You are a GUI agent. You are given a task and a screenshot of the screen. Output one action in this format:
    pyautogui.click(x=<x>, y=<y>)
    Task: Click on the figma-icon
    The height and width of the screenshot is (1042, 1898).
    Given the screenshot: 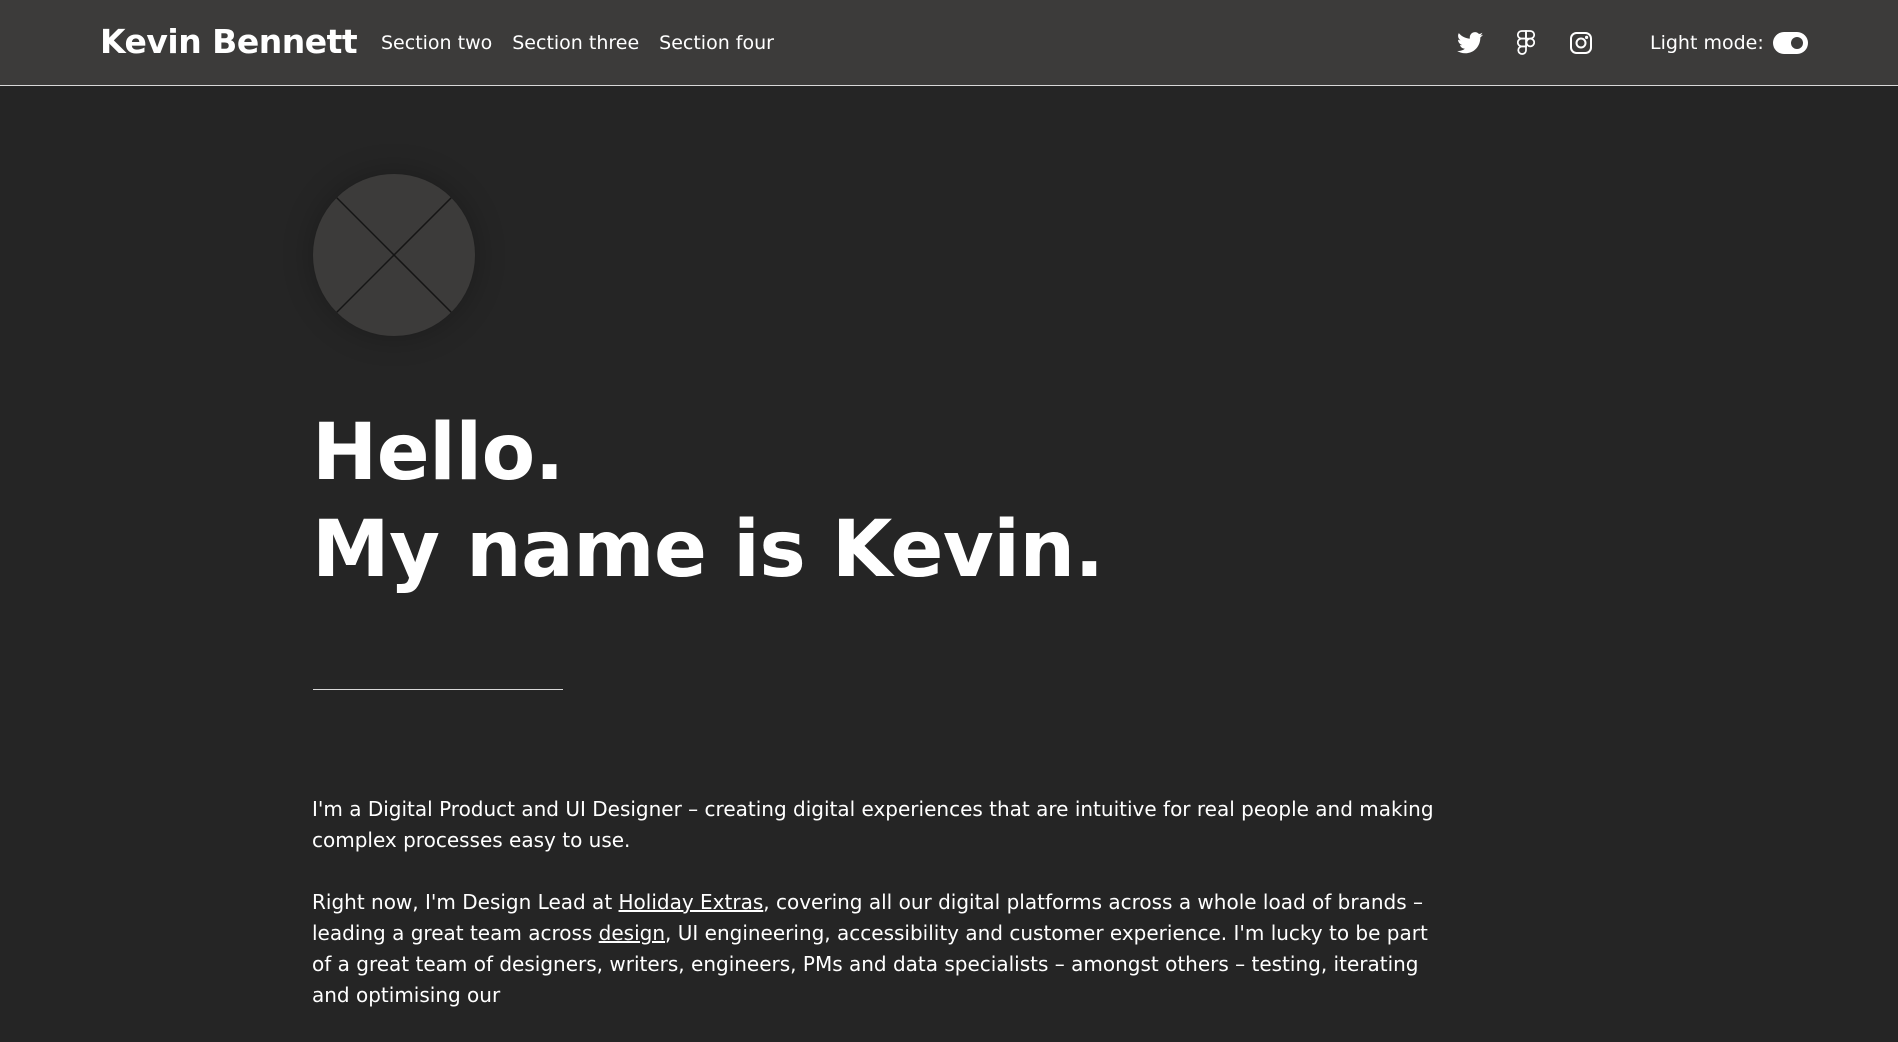 What is the action you would take?
    pyautogui.click(x=1526, y=42)
    